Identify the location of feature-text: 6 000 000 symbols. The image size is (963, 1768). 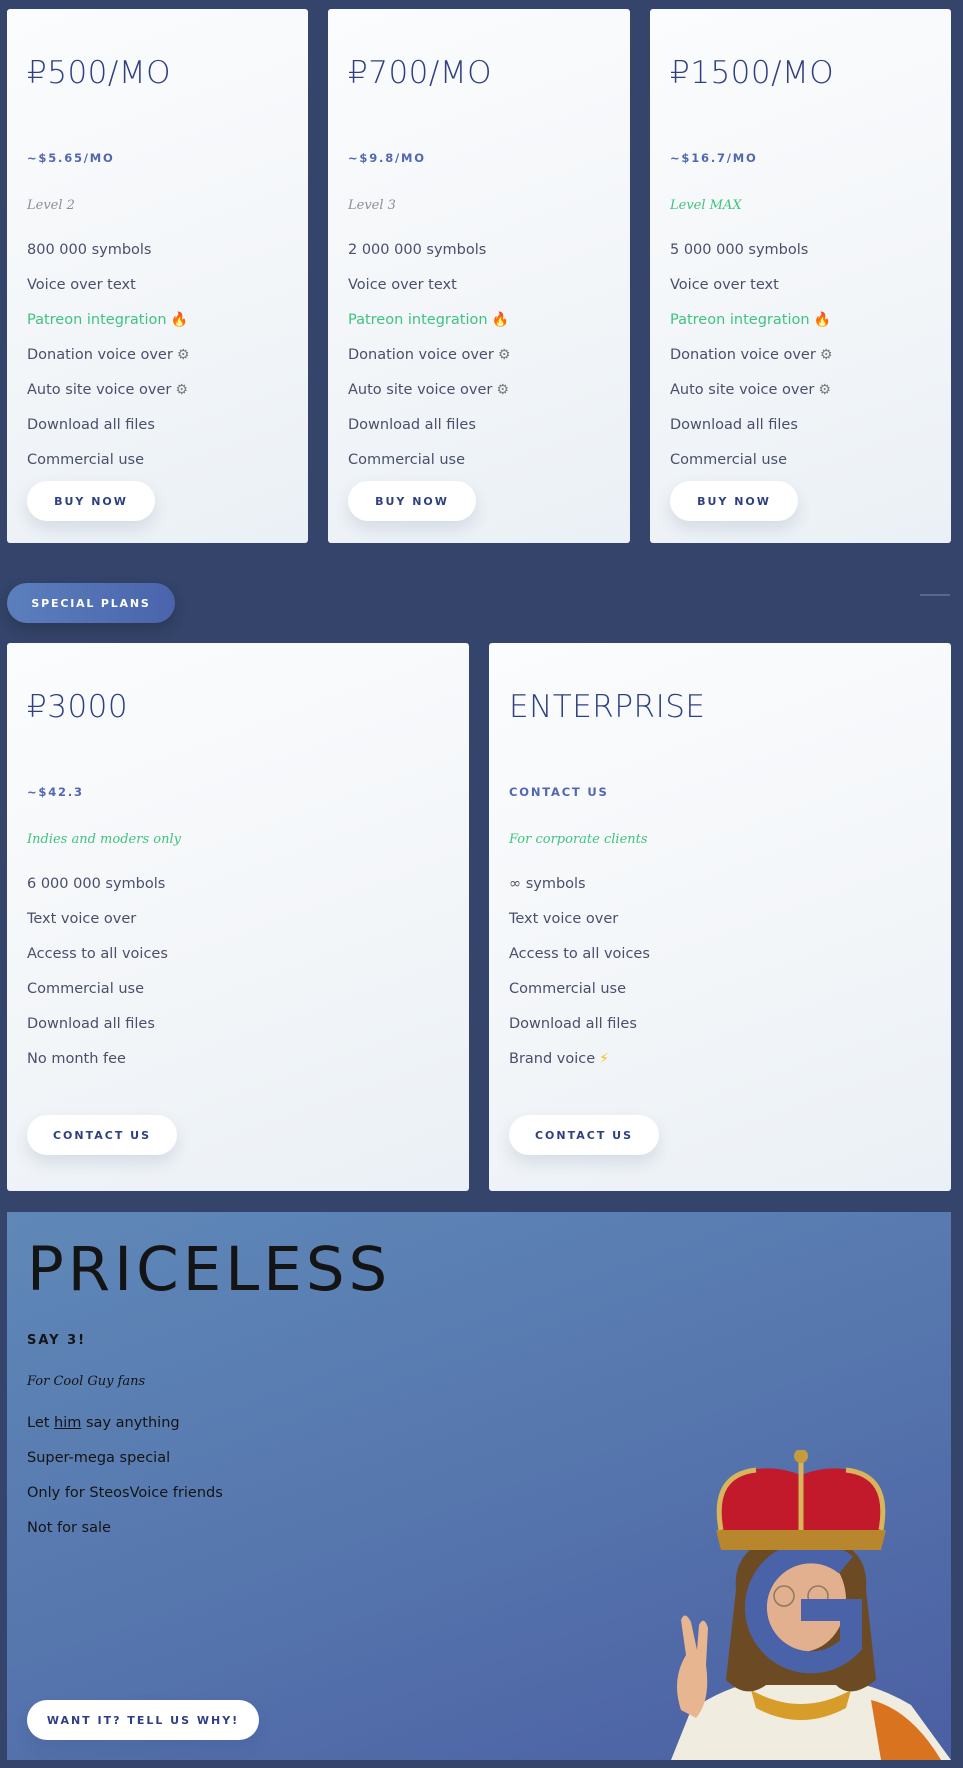
(96, 884).